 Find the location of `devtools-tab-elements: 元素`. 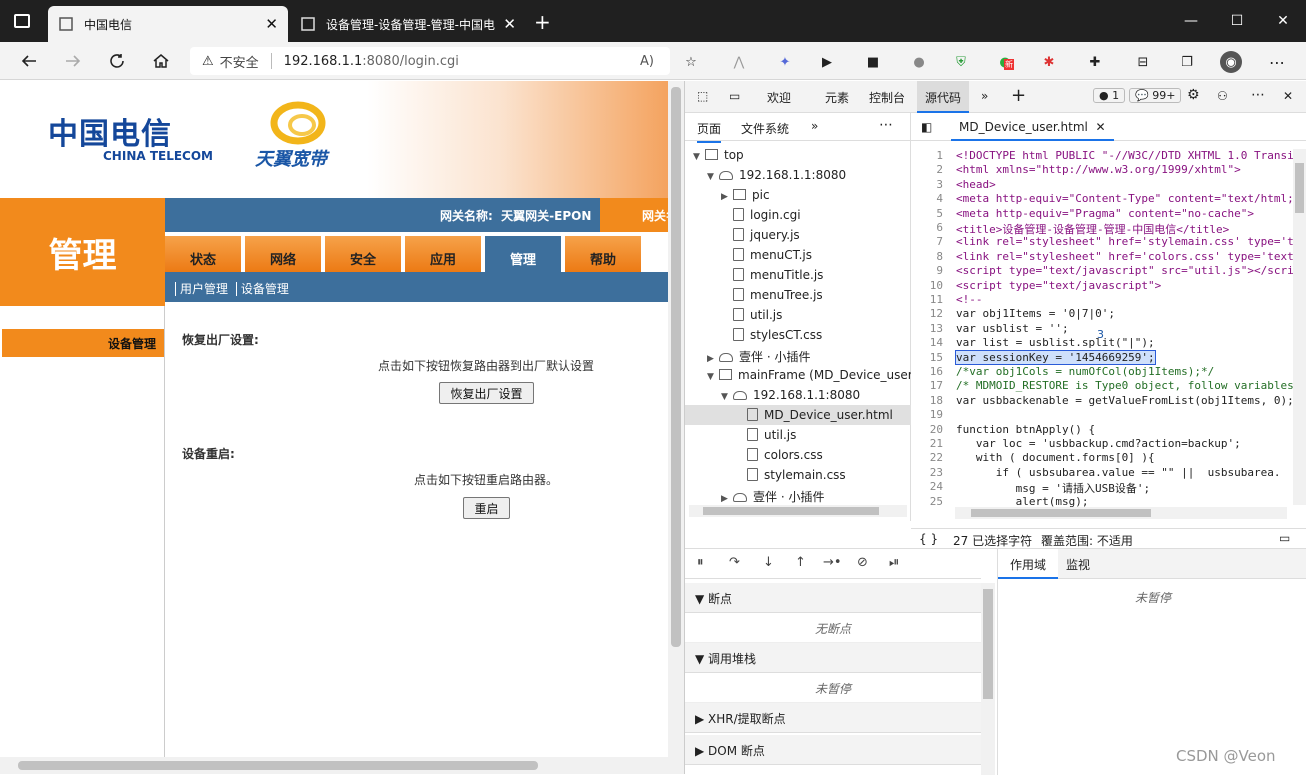

devtools-tab-elements: 元素 is located at coordinates (837, 97).